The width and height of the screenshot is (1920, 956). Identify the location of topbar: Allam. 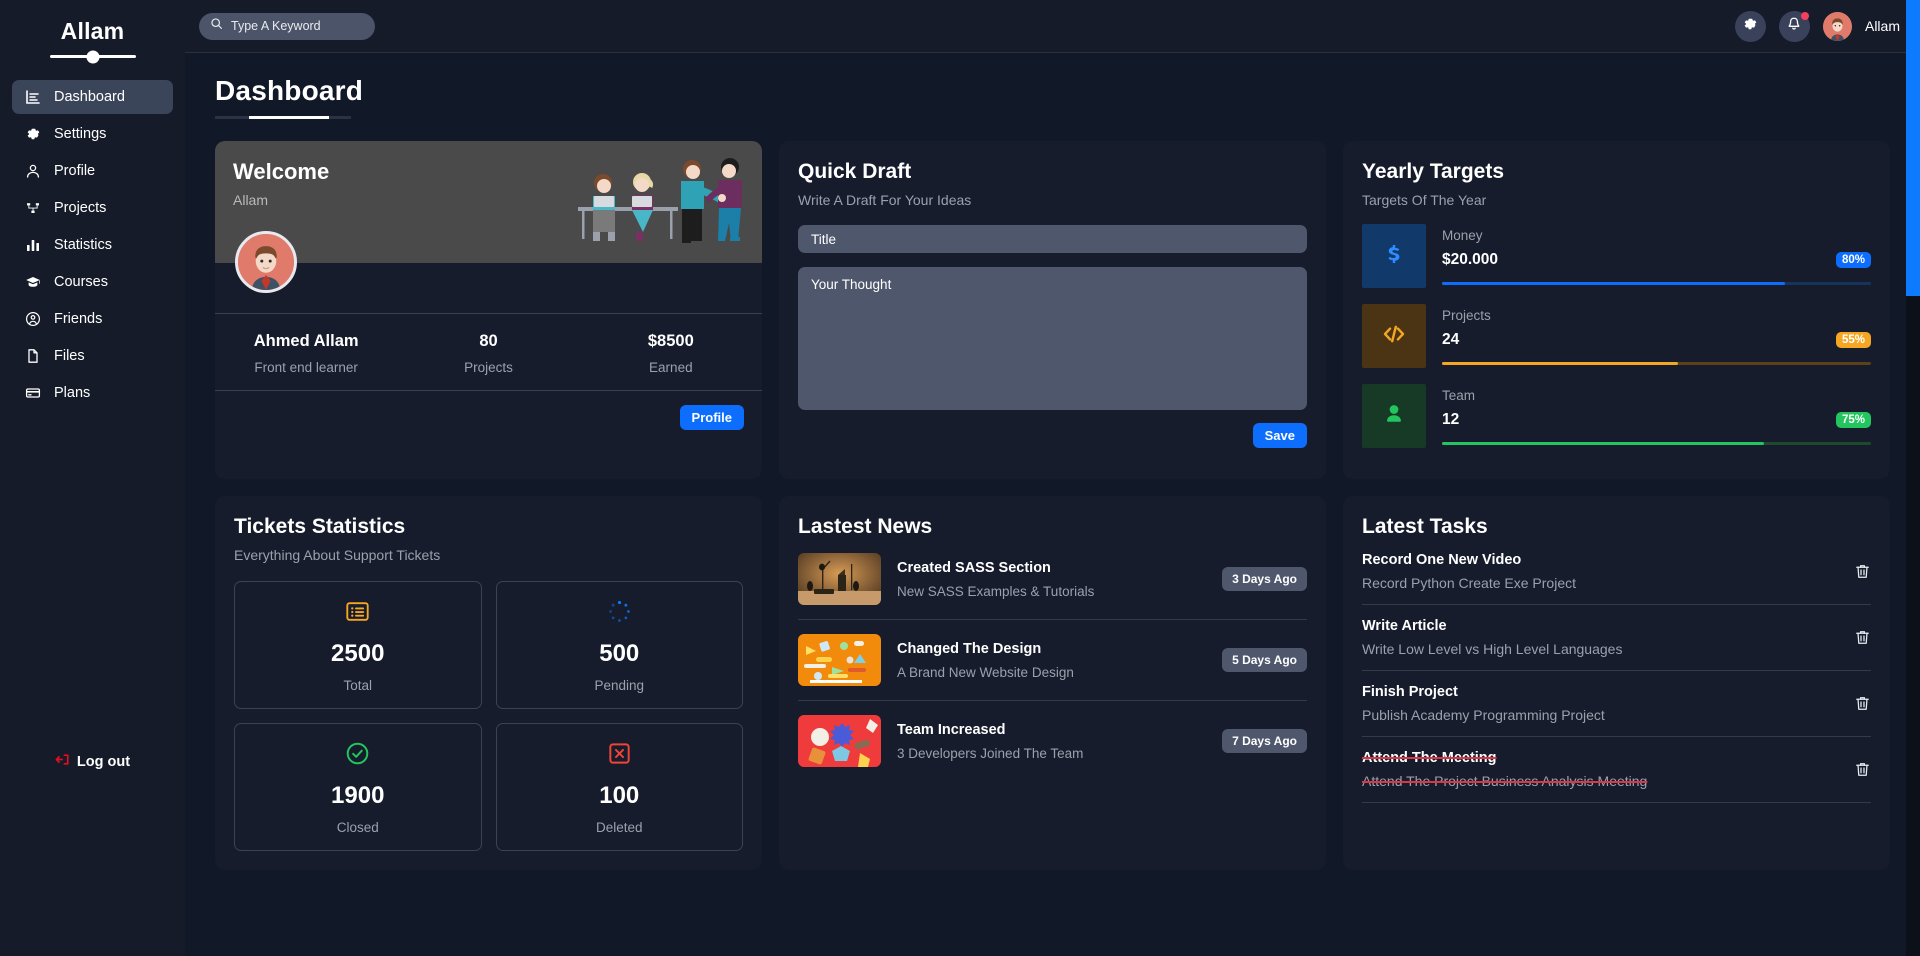
(1052, 26).